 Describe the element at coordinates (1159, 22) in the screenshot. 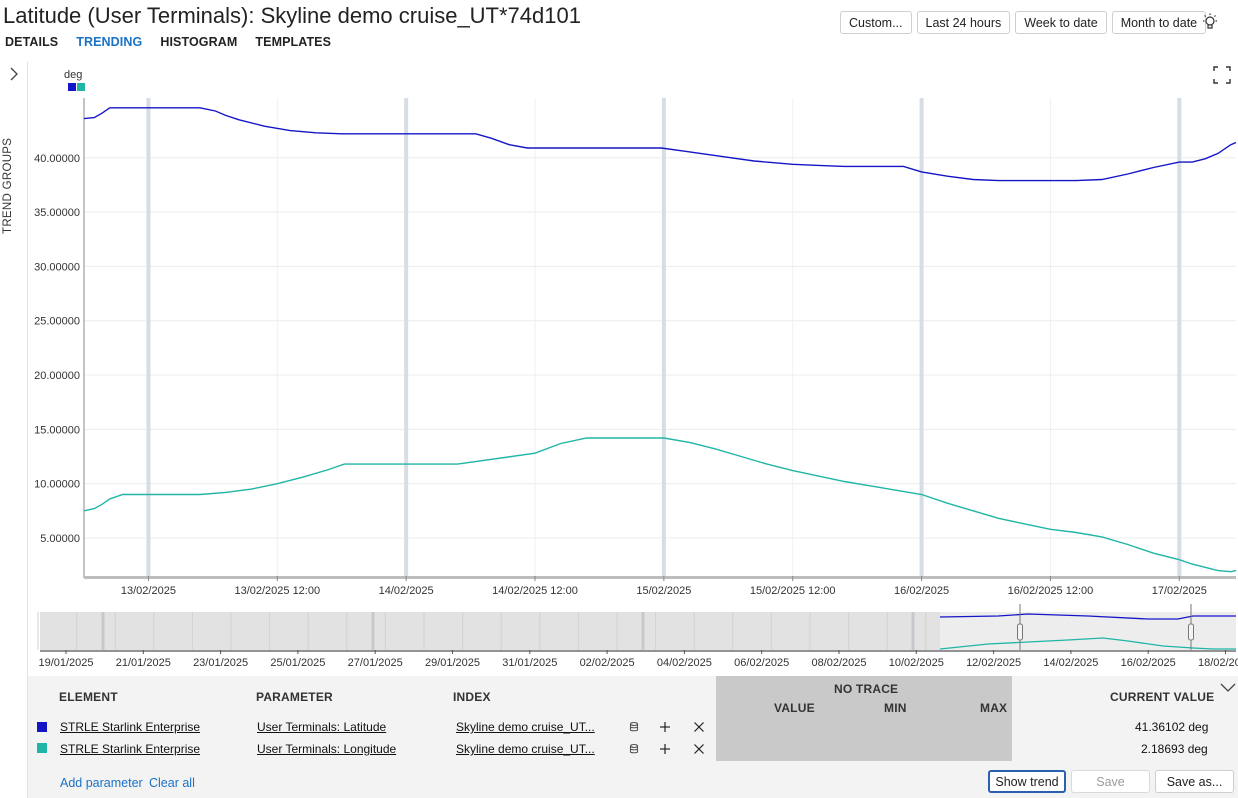

I see `month-to-date-button: Month to date` at that location.